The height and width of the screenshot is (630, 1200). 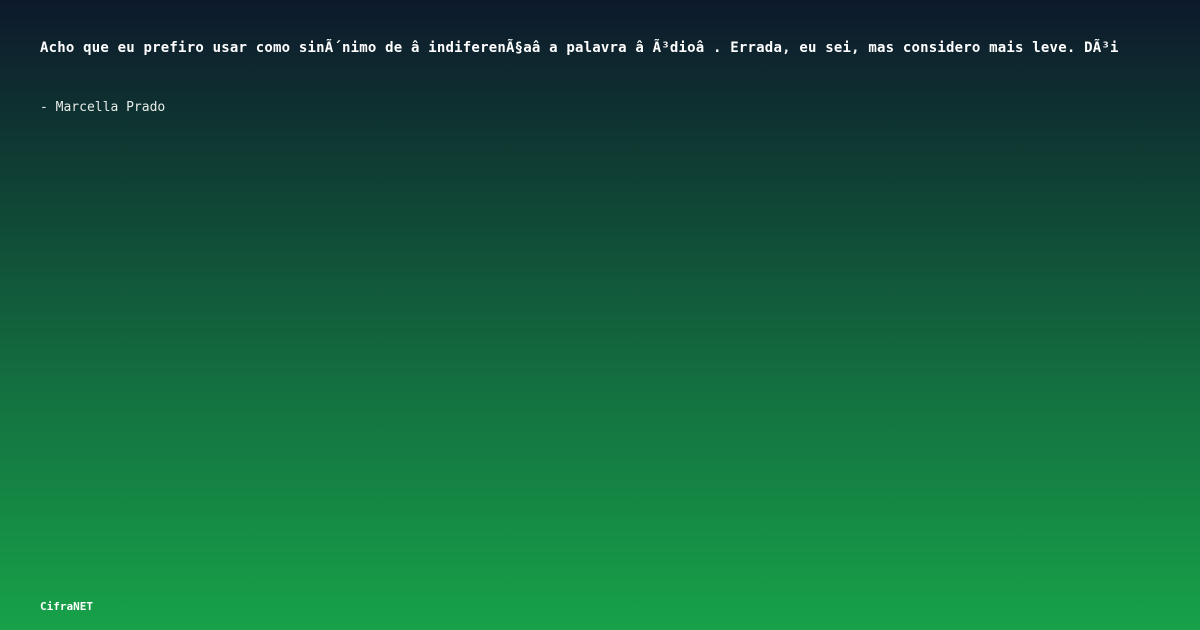 I want to click on brand-logo-text: CifraNET, so click(x=66, y=606).